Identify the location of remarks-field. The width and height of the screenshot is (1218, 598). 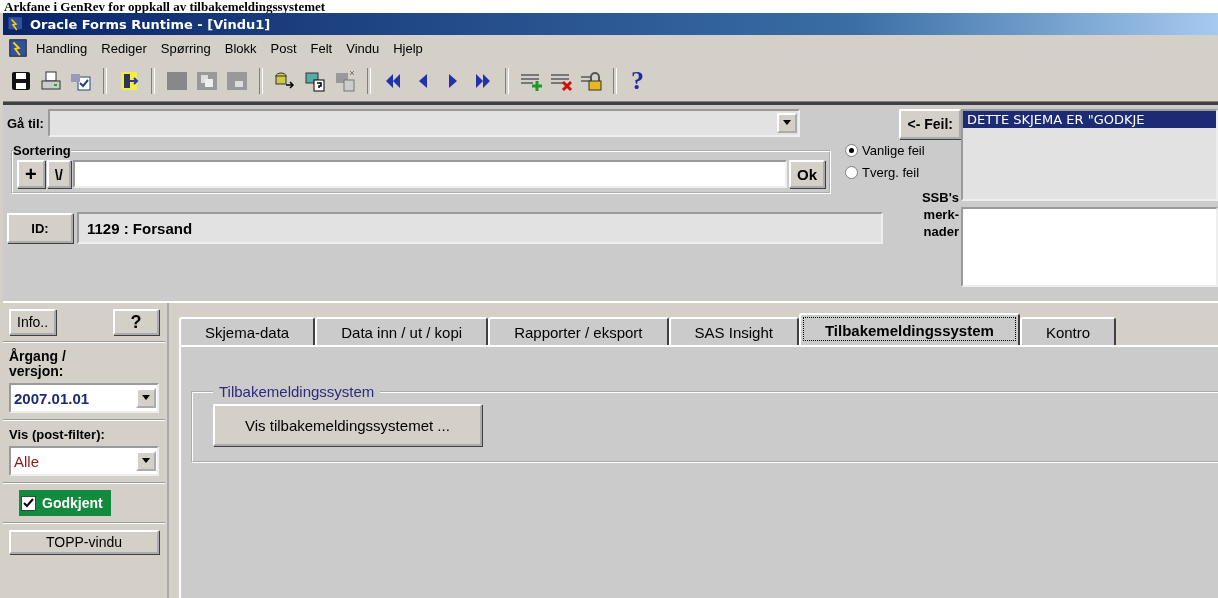
(1089, 247).